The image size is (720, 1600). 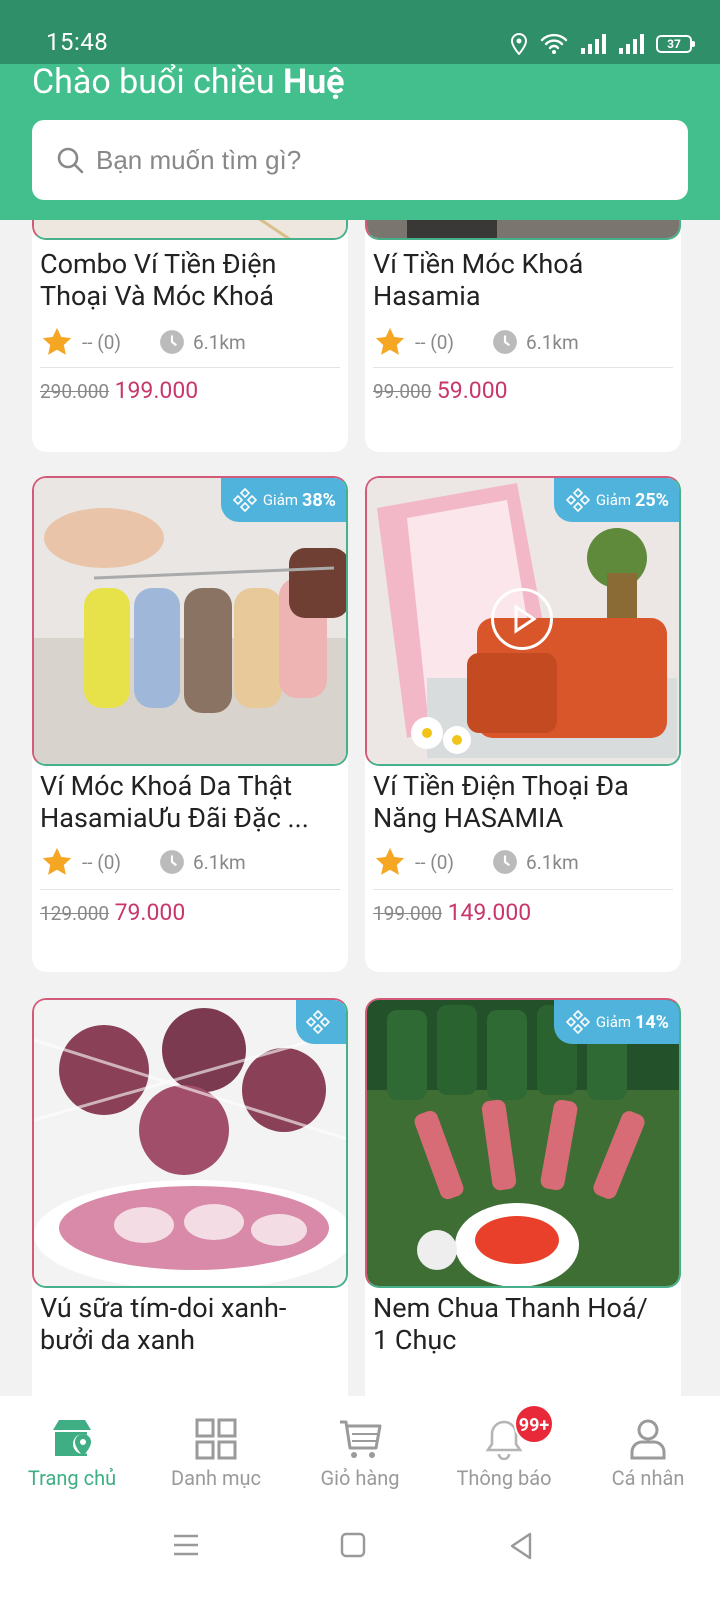 What do you see at coordinates (521, 280) in the screenshot?
I see `product-title: Ví Tiền Móc Khoá Hasamia` at bounding box center [521, 280].